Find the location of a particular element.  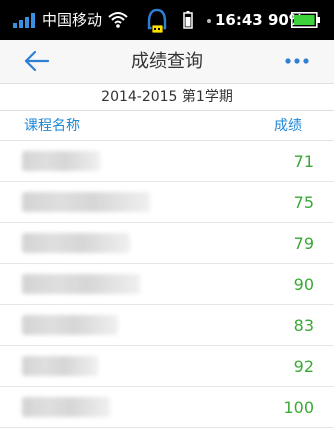

score-row: 92 is located at coordinates (167, 366).